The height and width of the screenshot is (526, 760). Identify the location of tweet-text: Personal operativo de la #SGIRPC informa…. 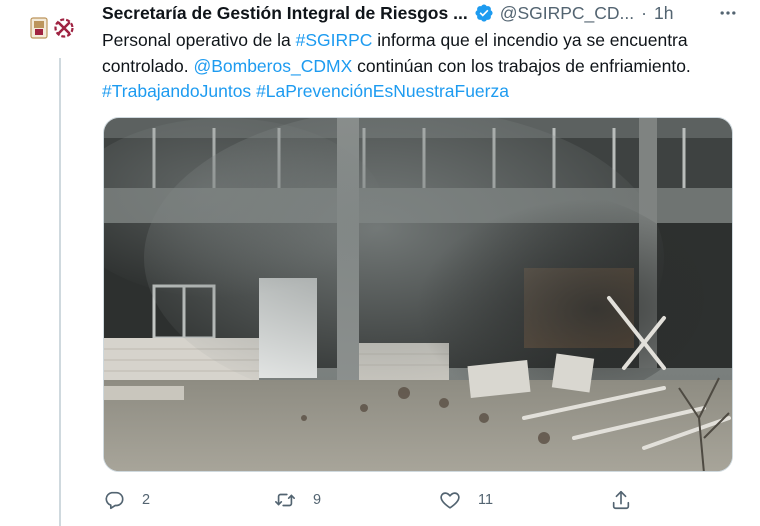
(422, 66).